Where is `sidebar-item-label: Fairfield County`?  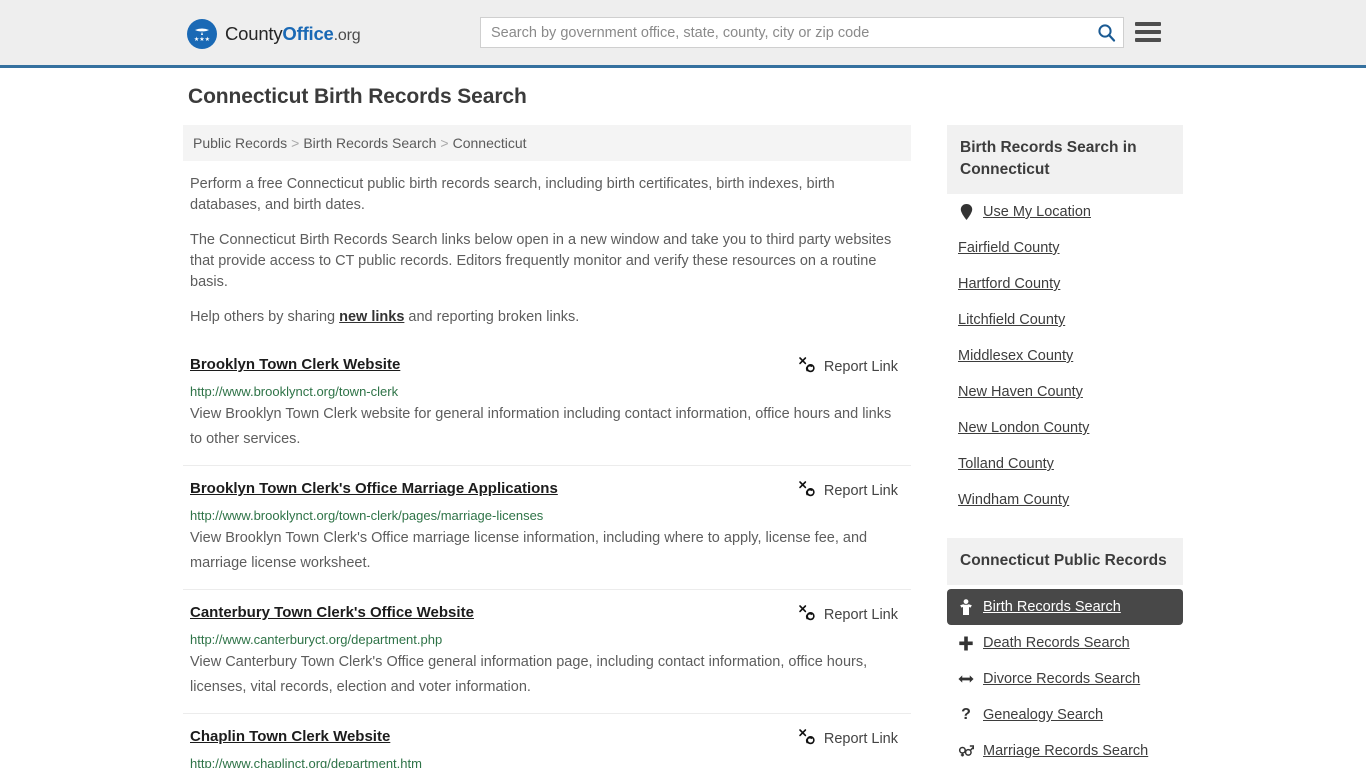 sidebar-item-label: Fairfield County is located at coordinates (1009, 248).